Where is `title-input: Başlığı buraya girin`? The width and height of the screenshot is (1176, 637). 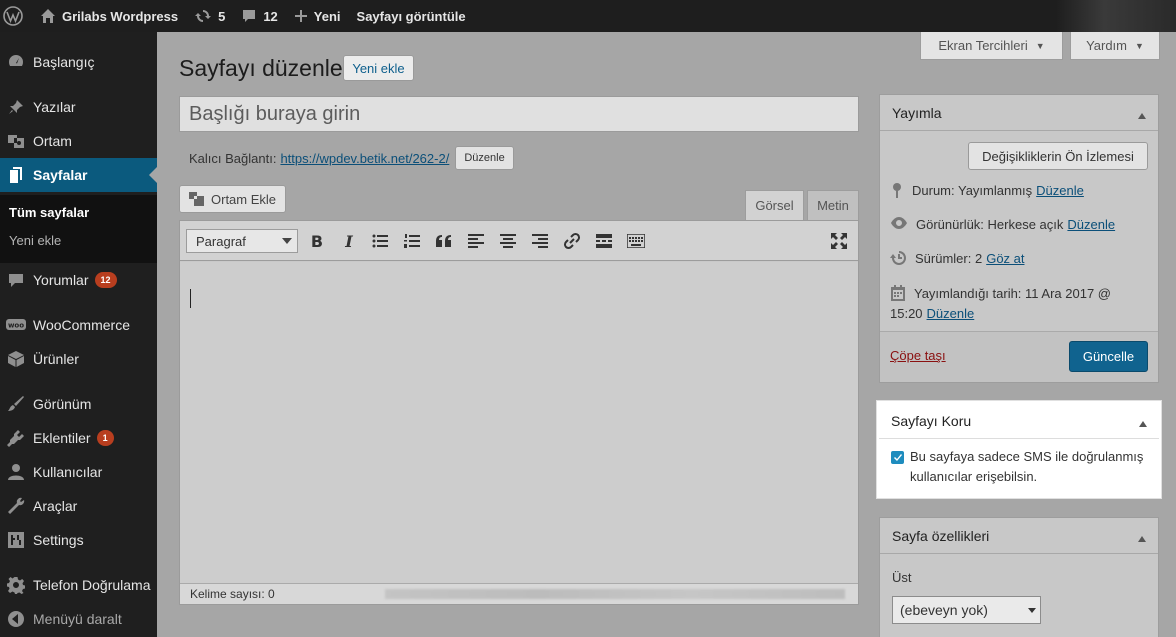 title-input: Başlığı buraya girin is located at coordinates (519, 114).